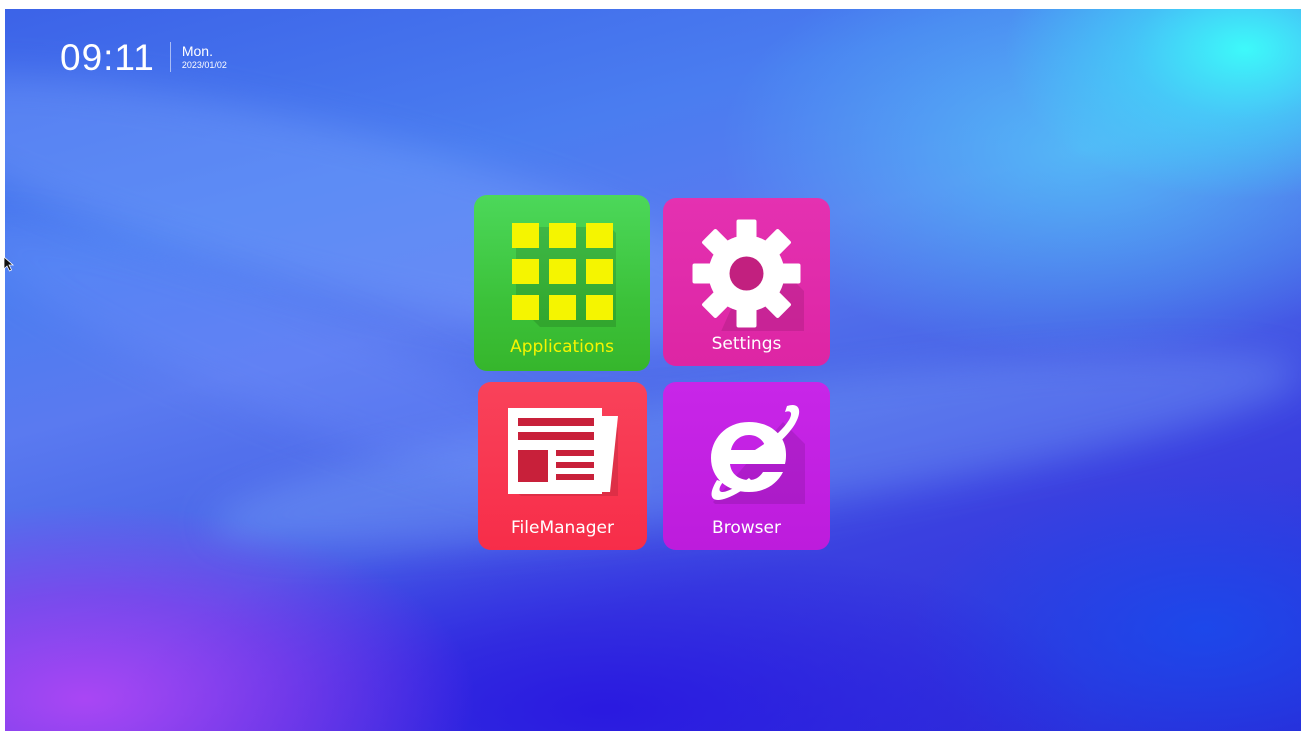 This screenshot has height=733, width=1304. What do you see at coordinates (562, 347) in the screenshot?
I see `tile-applications-label: Applications` at bounding box center [562, 347].